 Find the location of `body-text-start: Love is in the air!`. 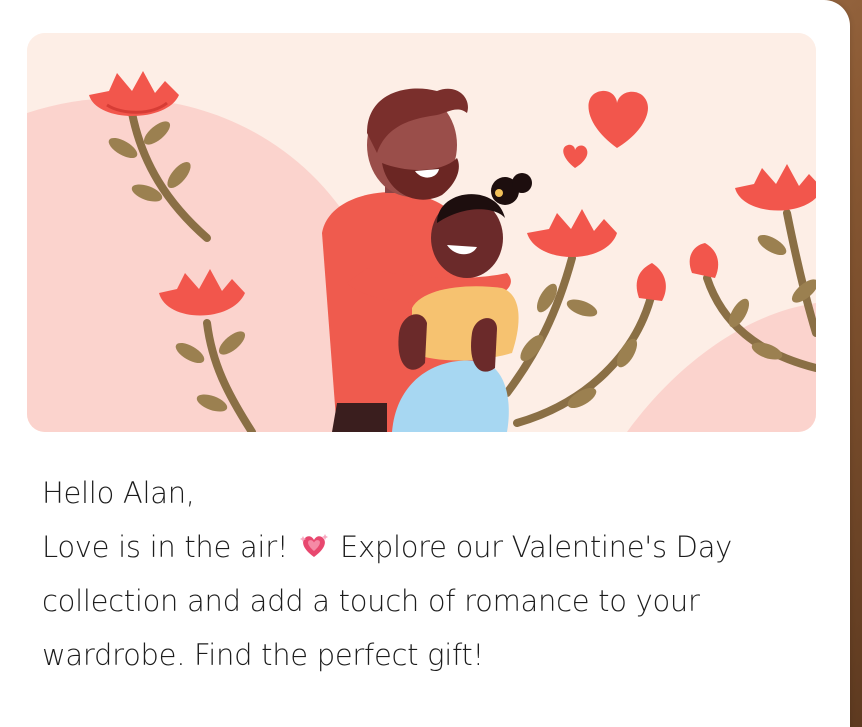

body-text-start: Love is in the air! is located at coordinates (170, 547).